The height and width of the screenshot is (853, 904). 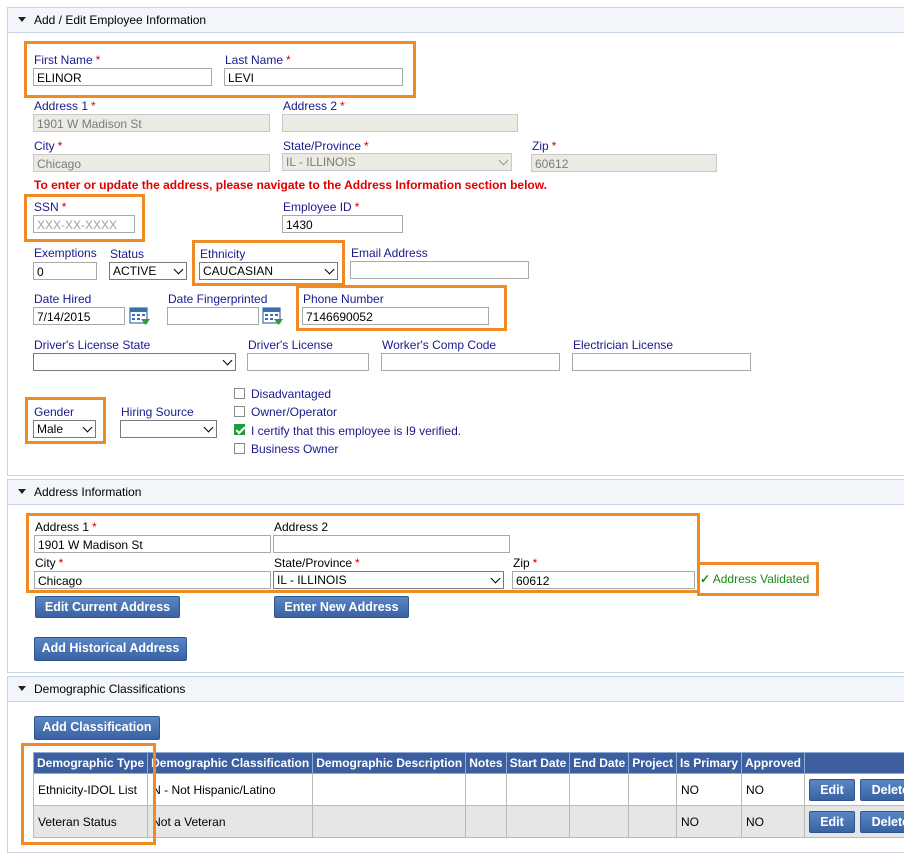 What do you see at coordinates (439, 270) in the screenshot?
I see `email-input` at bounding box center [439, 270].